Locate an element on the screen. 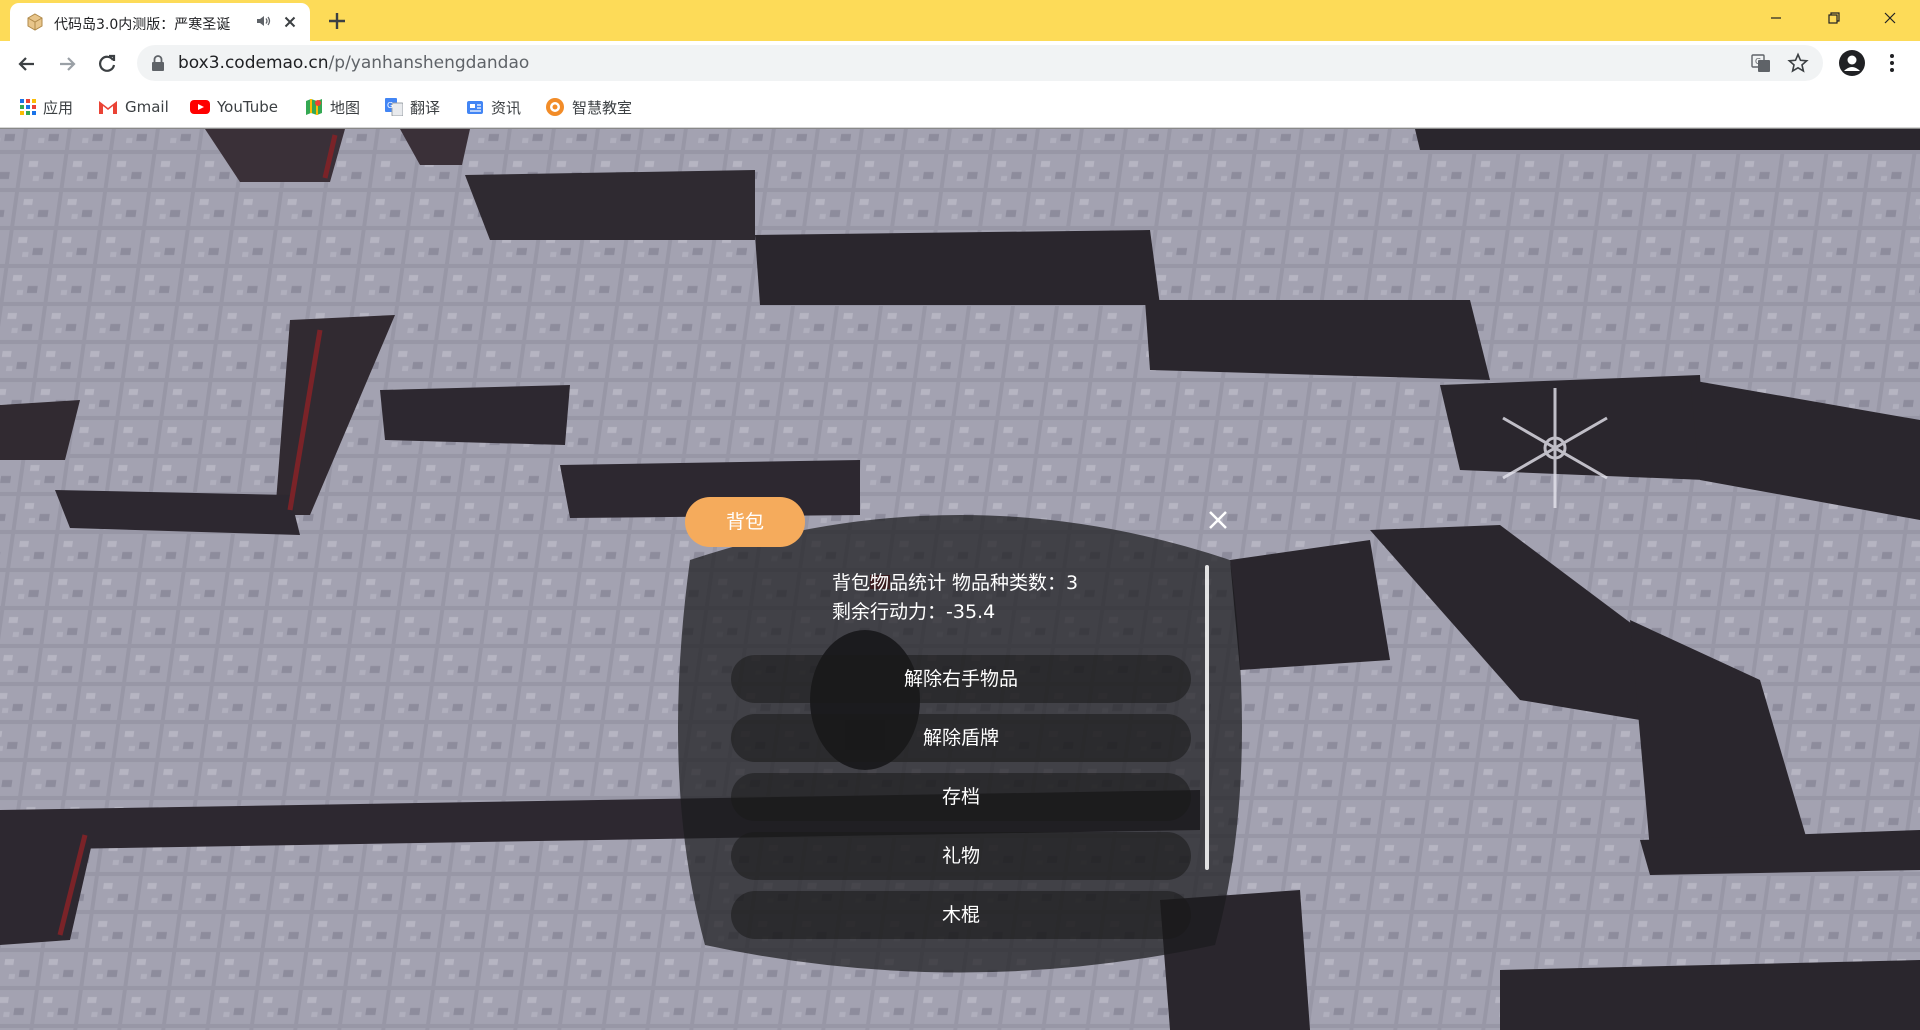  stick-item-button: 木棍 is located at coordinates (961, 915).